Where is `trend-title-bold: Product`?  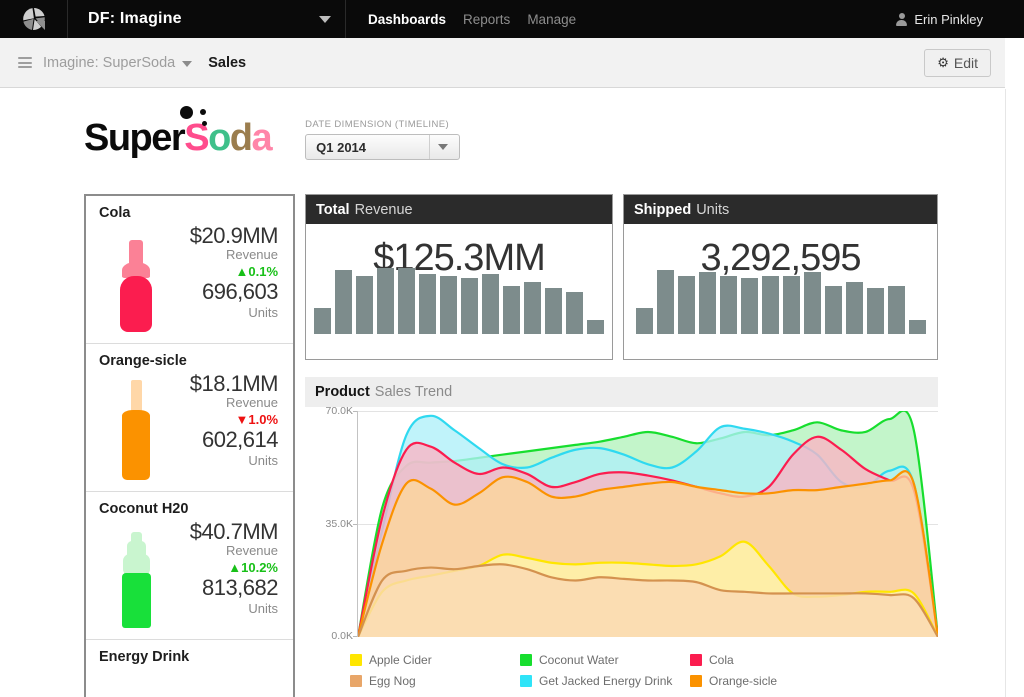
trend-title-bold: Product is located at coordinates (342, 392).